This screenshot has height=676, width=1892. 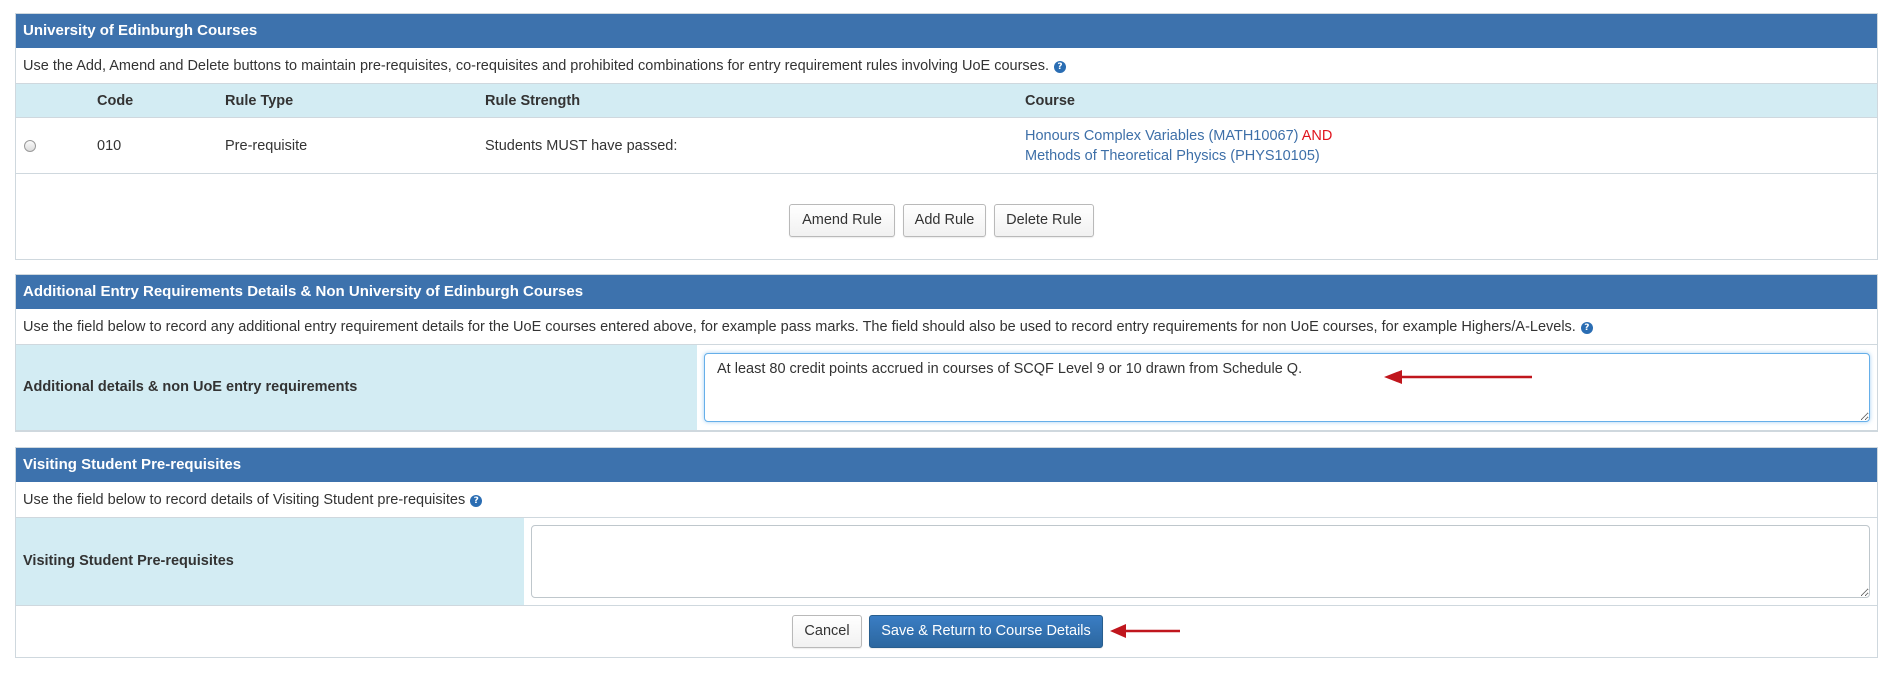 What do you see at coordinates (266, 146) in the screenshot?
I see `rule-type: Pre-requisite` at bounding box center [266, 146].